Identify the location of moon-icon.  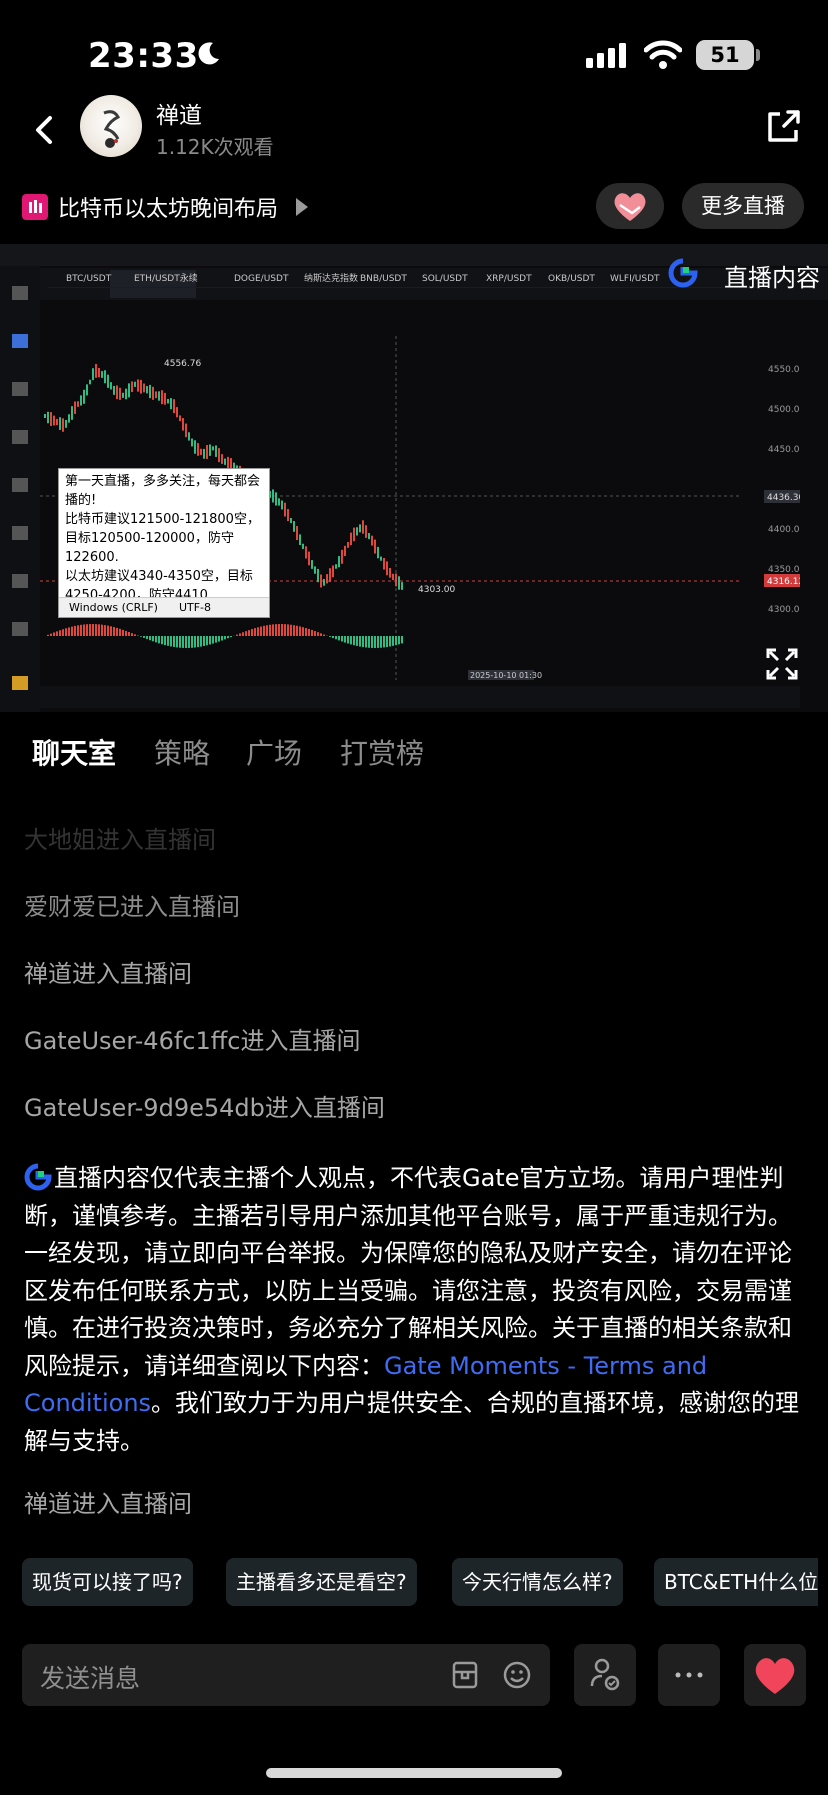
(208, 53).